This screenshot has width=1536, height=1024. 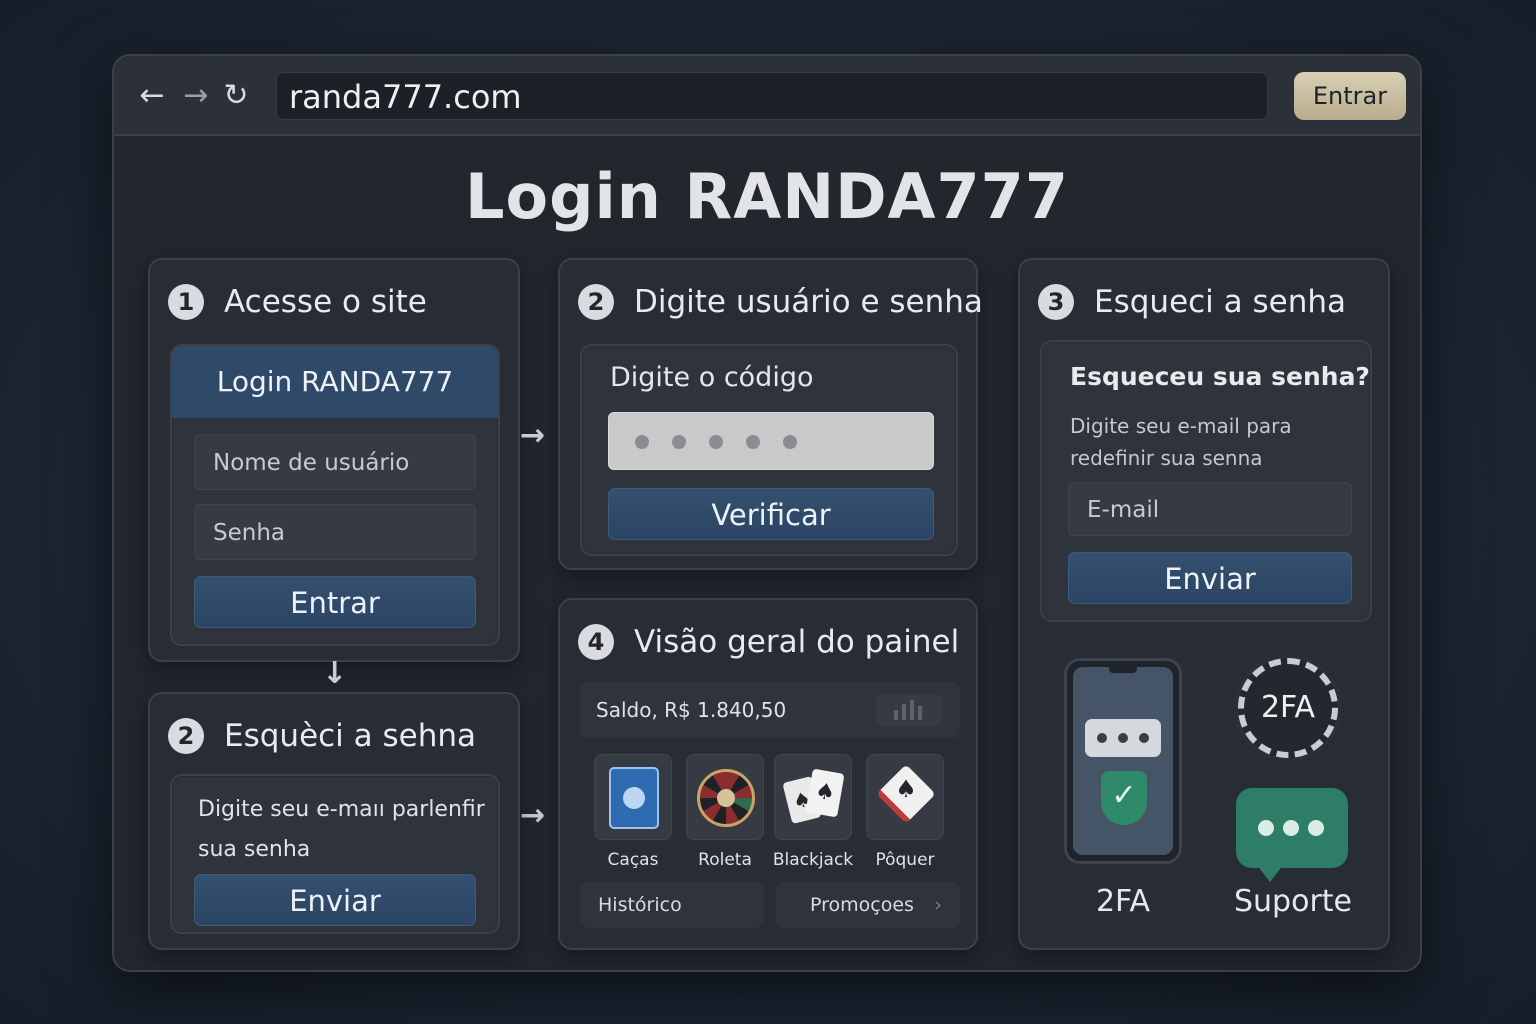 What do you see at coordinates (1123, 901) in the screenshot?
I see `twofa-label: 2FA` at bounding box center [1123, 901].